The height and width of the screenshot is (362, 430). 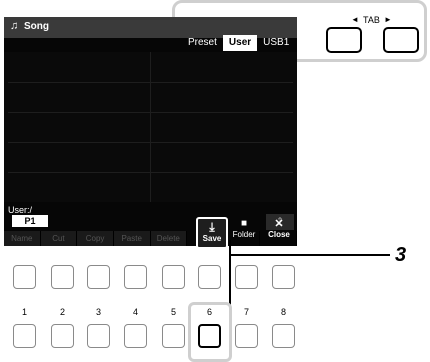 I want to click on tab-left-button, so click(x=344, y=40).